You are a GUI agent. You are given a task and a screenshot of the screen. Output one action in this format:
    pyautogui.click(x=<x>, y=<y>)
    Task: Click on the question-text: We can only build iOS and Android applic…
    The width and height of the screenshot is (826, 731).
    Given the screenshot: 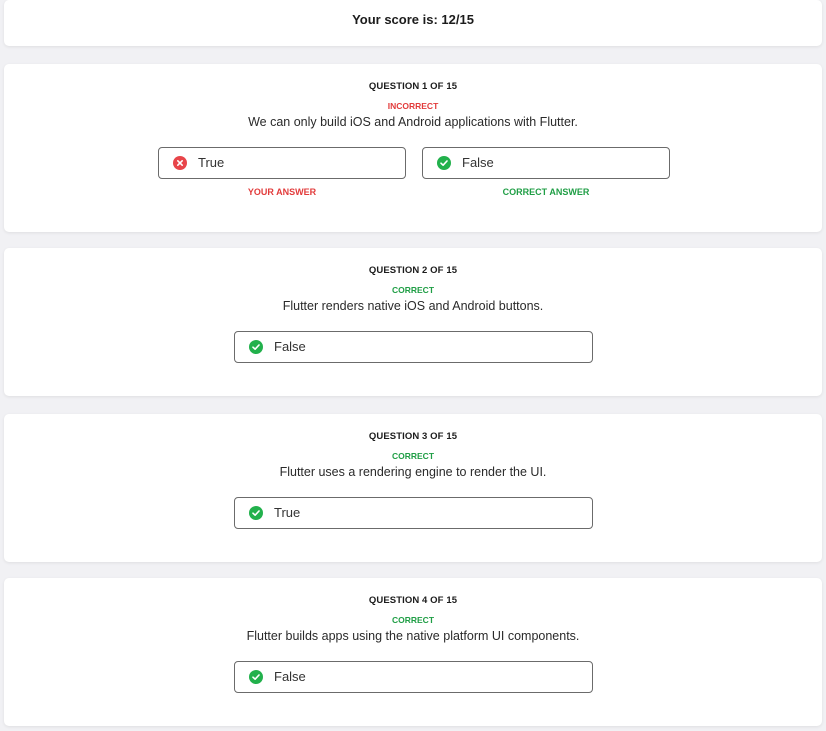 What is the action you would take?
    pyautogui.click(x=413, y=122)
    